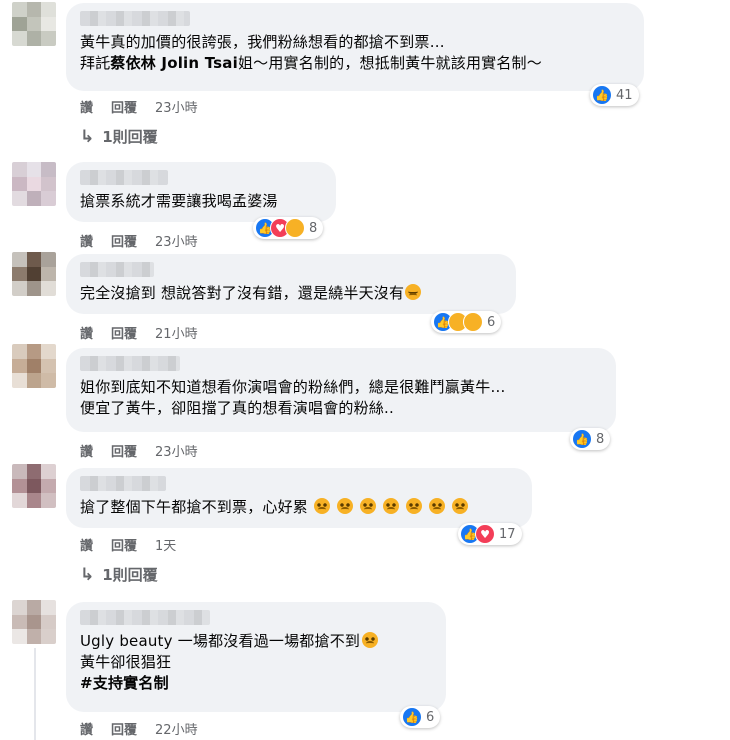 This screenshot has height=740, width=730. I want to click on hashtag-link: #支持實名制, so click(256, 683).